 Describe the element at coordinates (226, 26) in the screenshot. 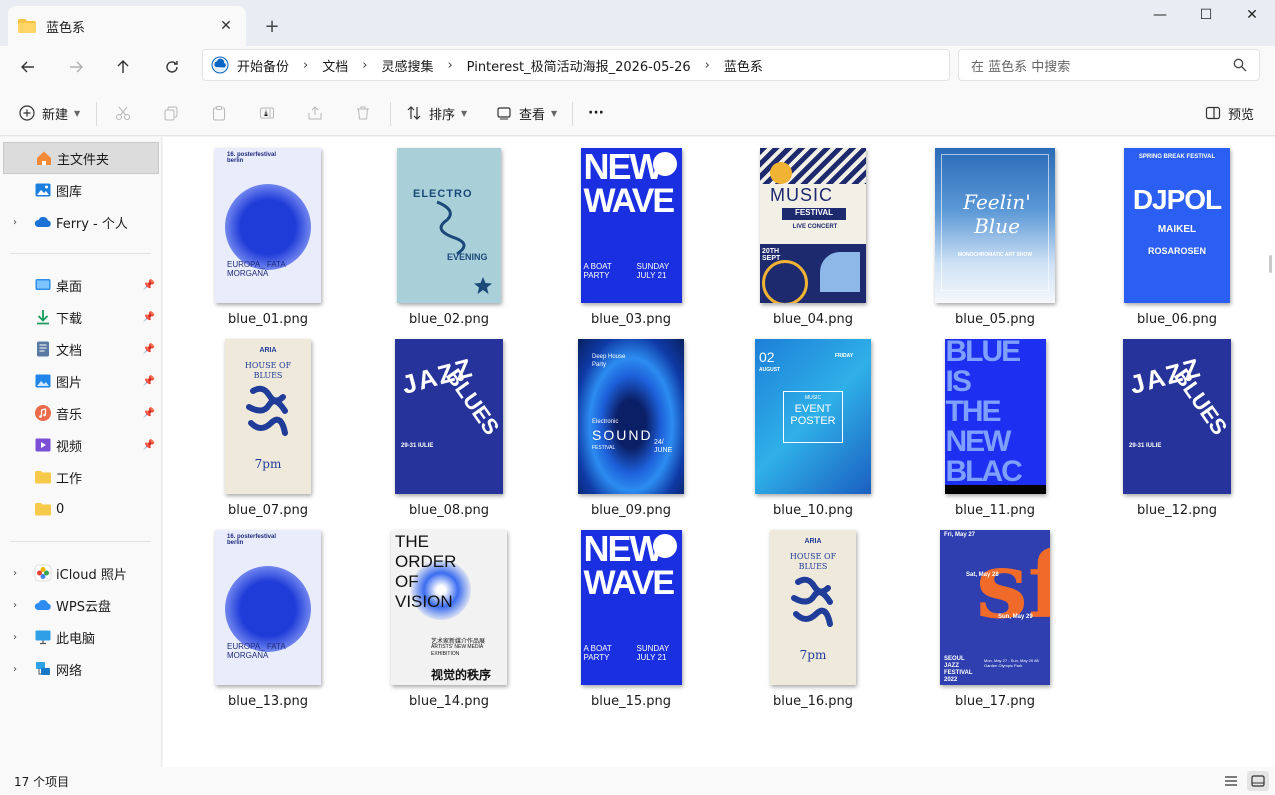

I see `tab-close-icon: ✕` at that location.